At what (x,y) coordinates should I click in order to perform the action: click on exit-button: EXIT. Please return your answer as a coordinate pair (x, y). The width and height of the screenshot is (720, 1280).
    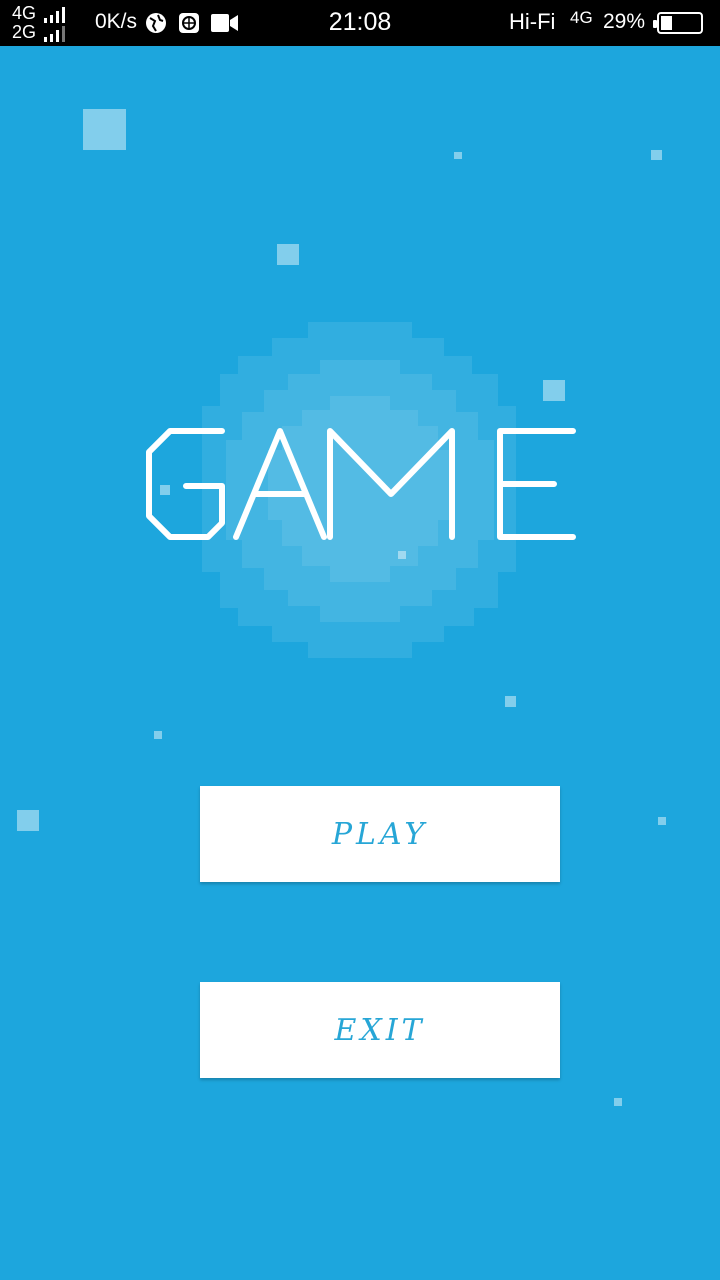
    Looking at the image, I should click on (380, 1030).